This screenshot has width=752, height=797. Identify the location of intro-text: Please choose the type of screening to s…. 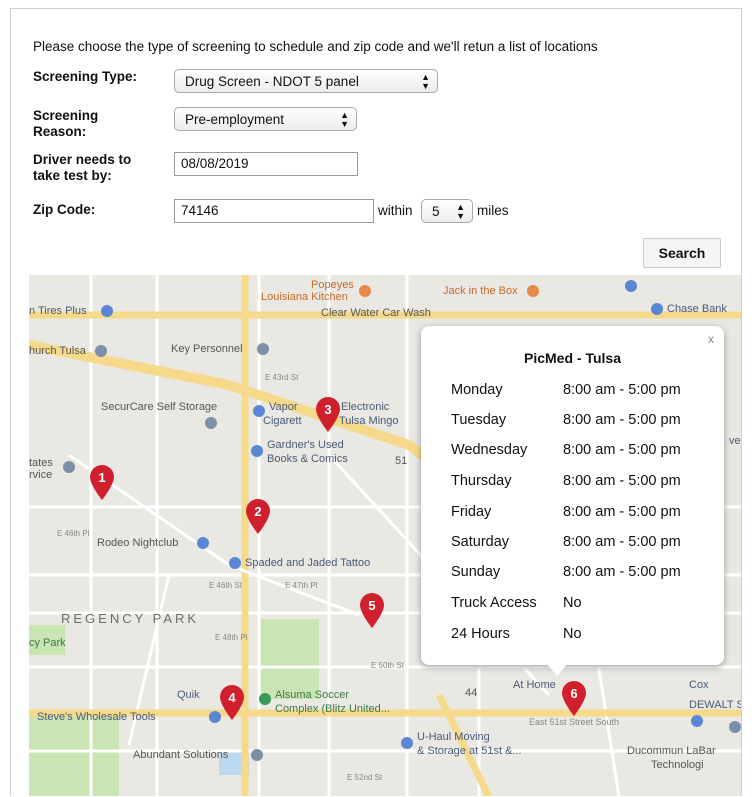
(315, 46).